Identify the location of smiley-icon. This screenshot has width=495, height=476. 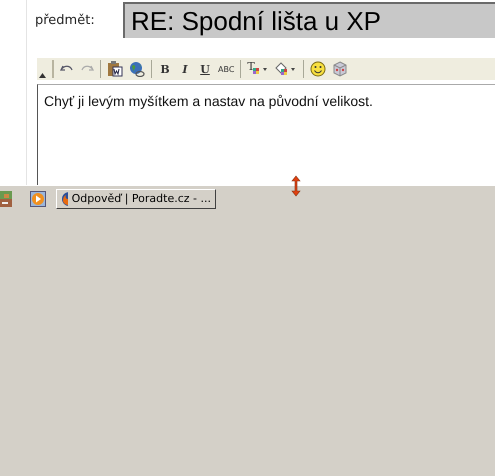
(318, 69).